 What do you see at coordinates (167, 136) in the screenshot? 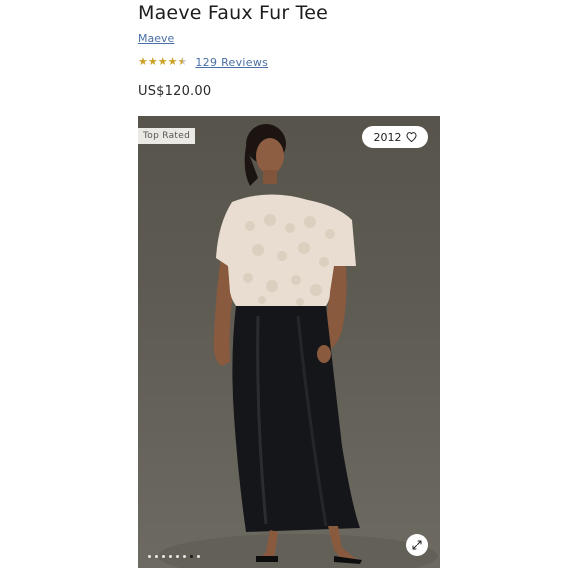
I see `top-rated-badge: Top Rated` at bounding box center [167, 136].